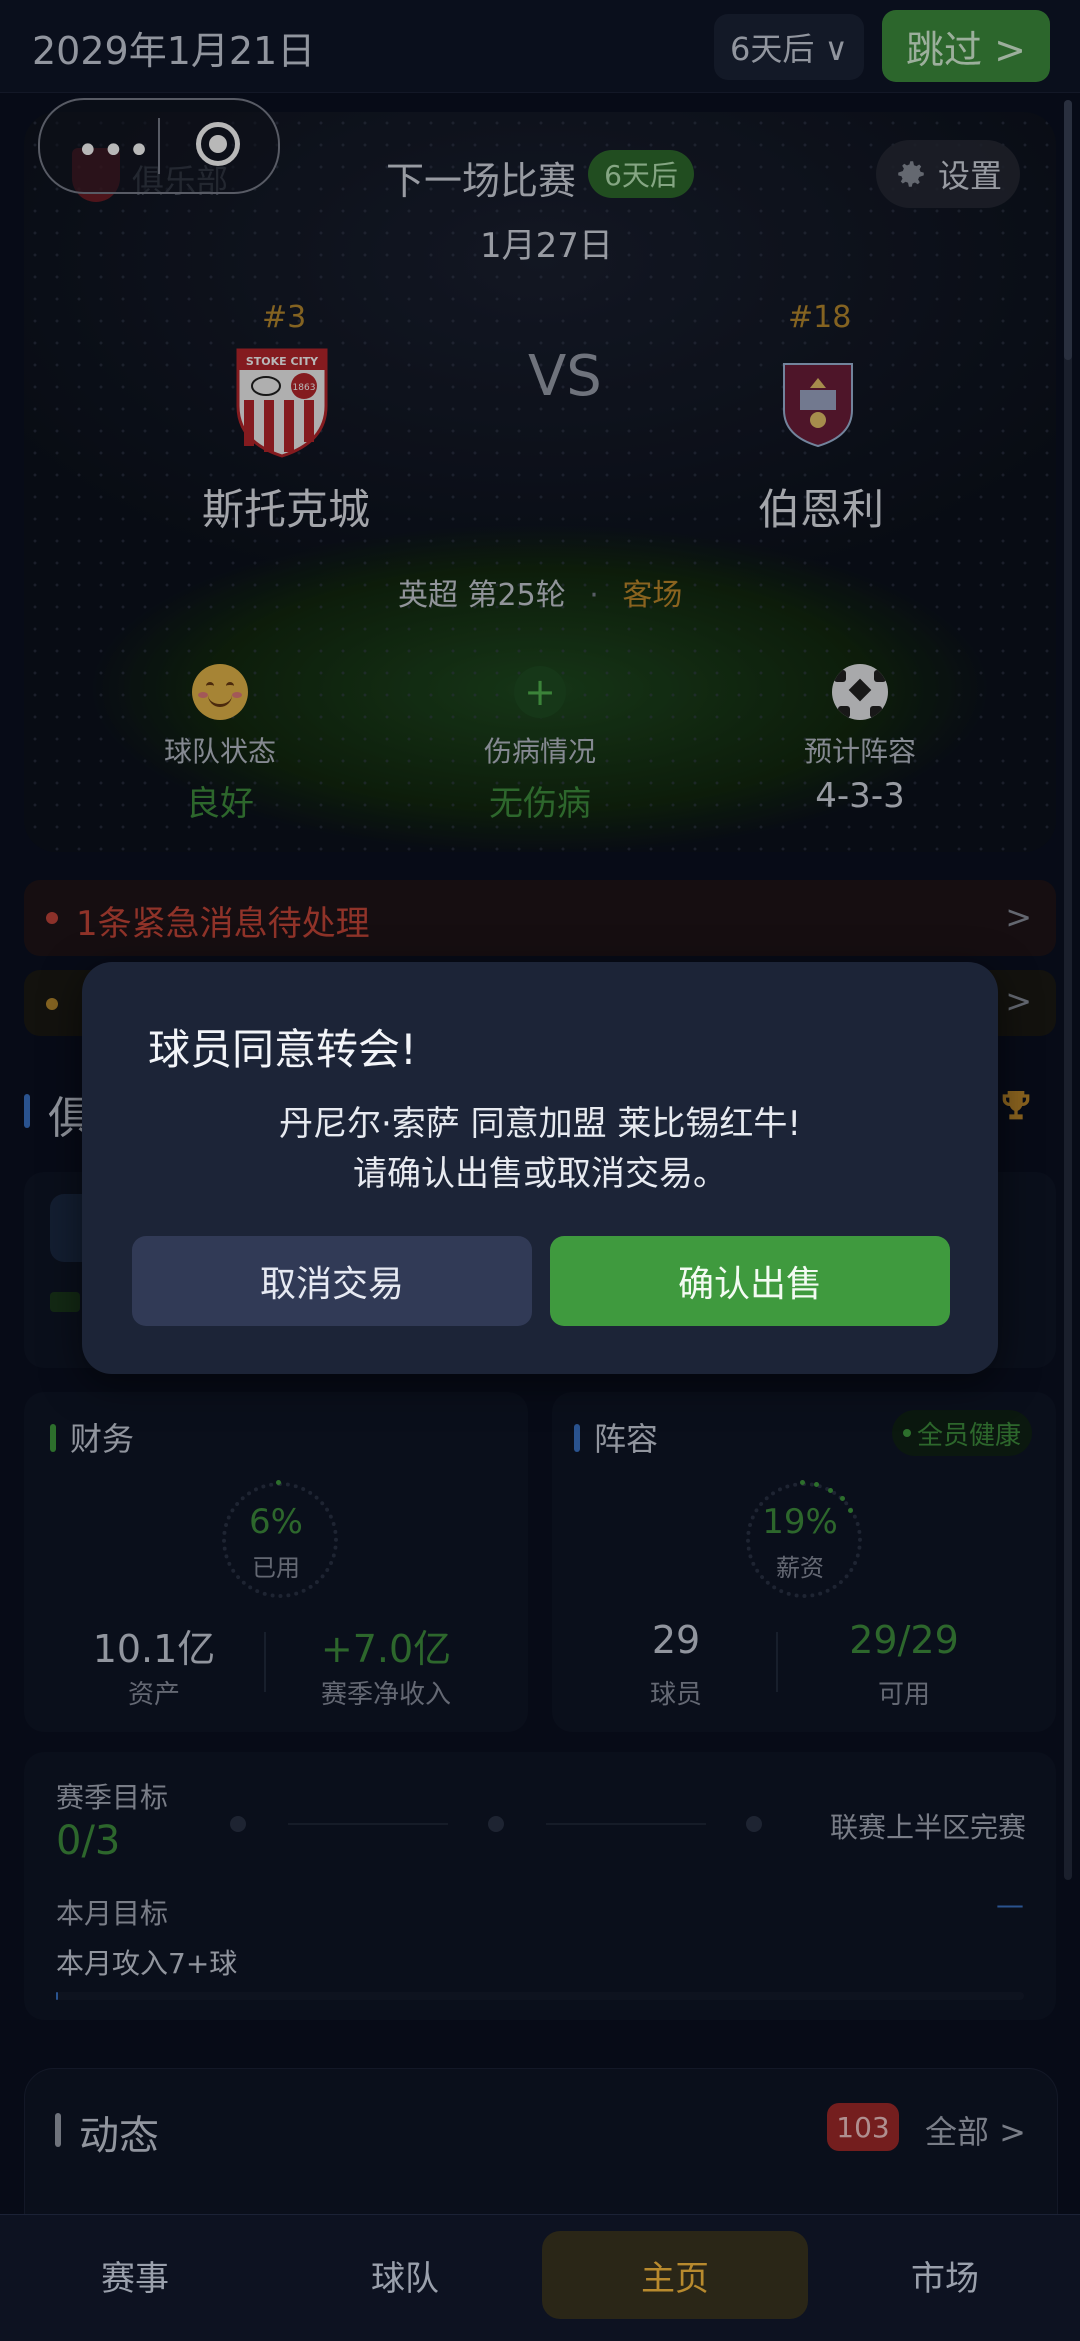 The image size is (1080, 2341). Describe the element at coordinates (945, 2275) in the screenshot. I see `nav-tab-market: 市场` at that location.